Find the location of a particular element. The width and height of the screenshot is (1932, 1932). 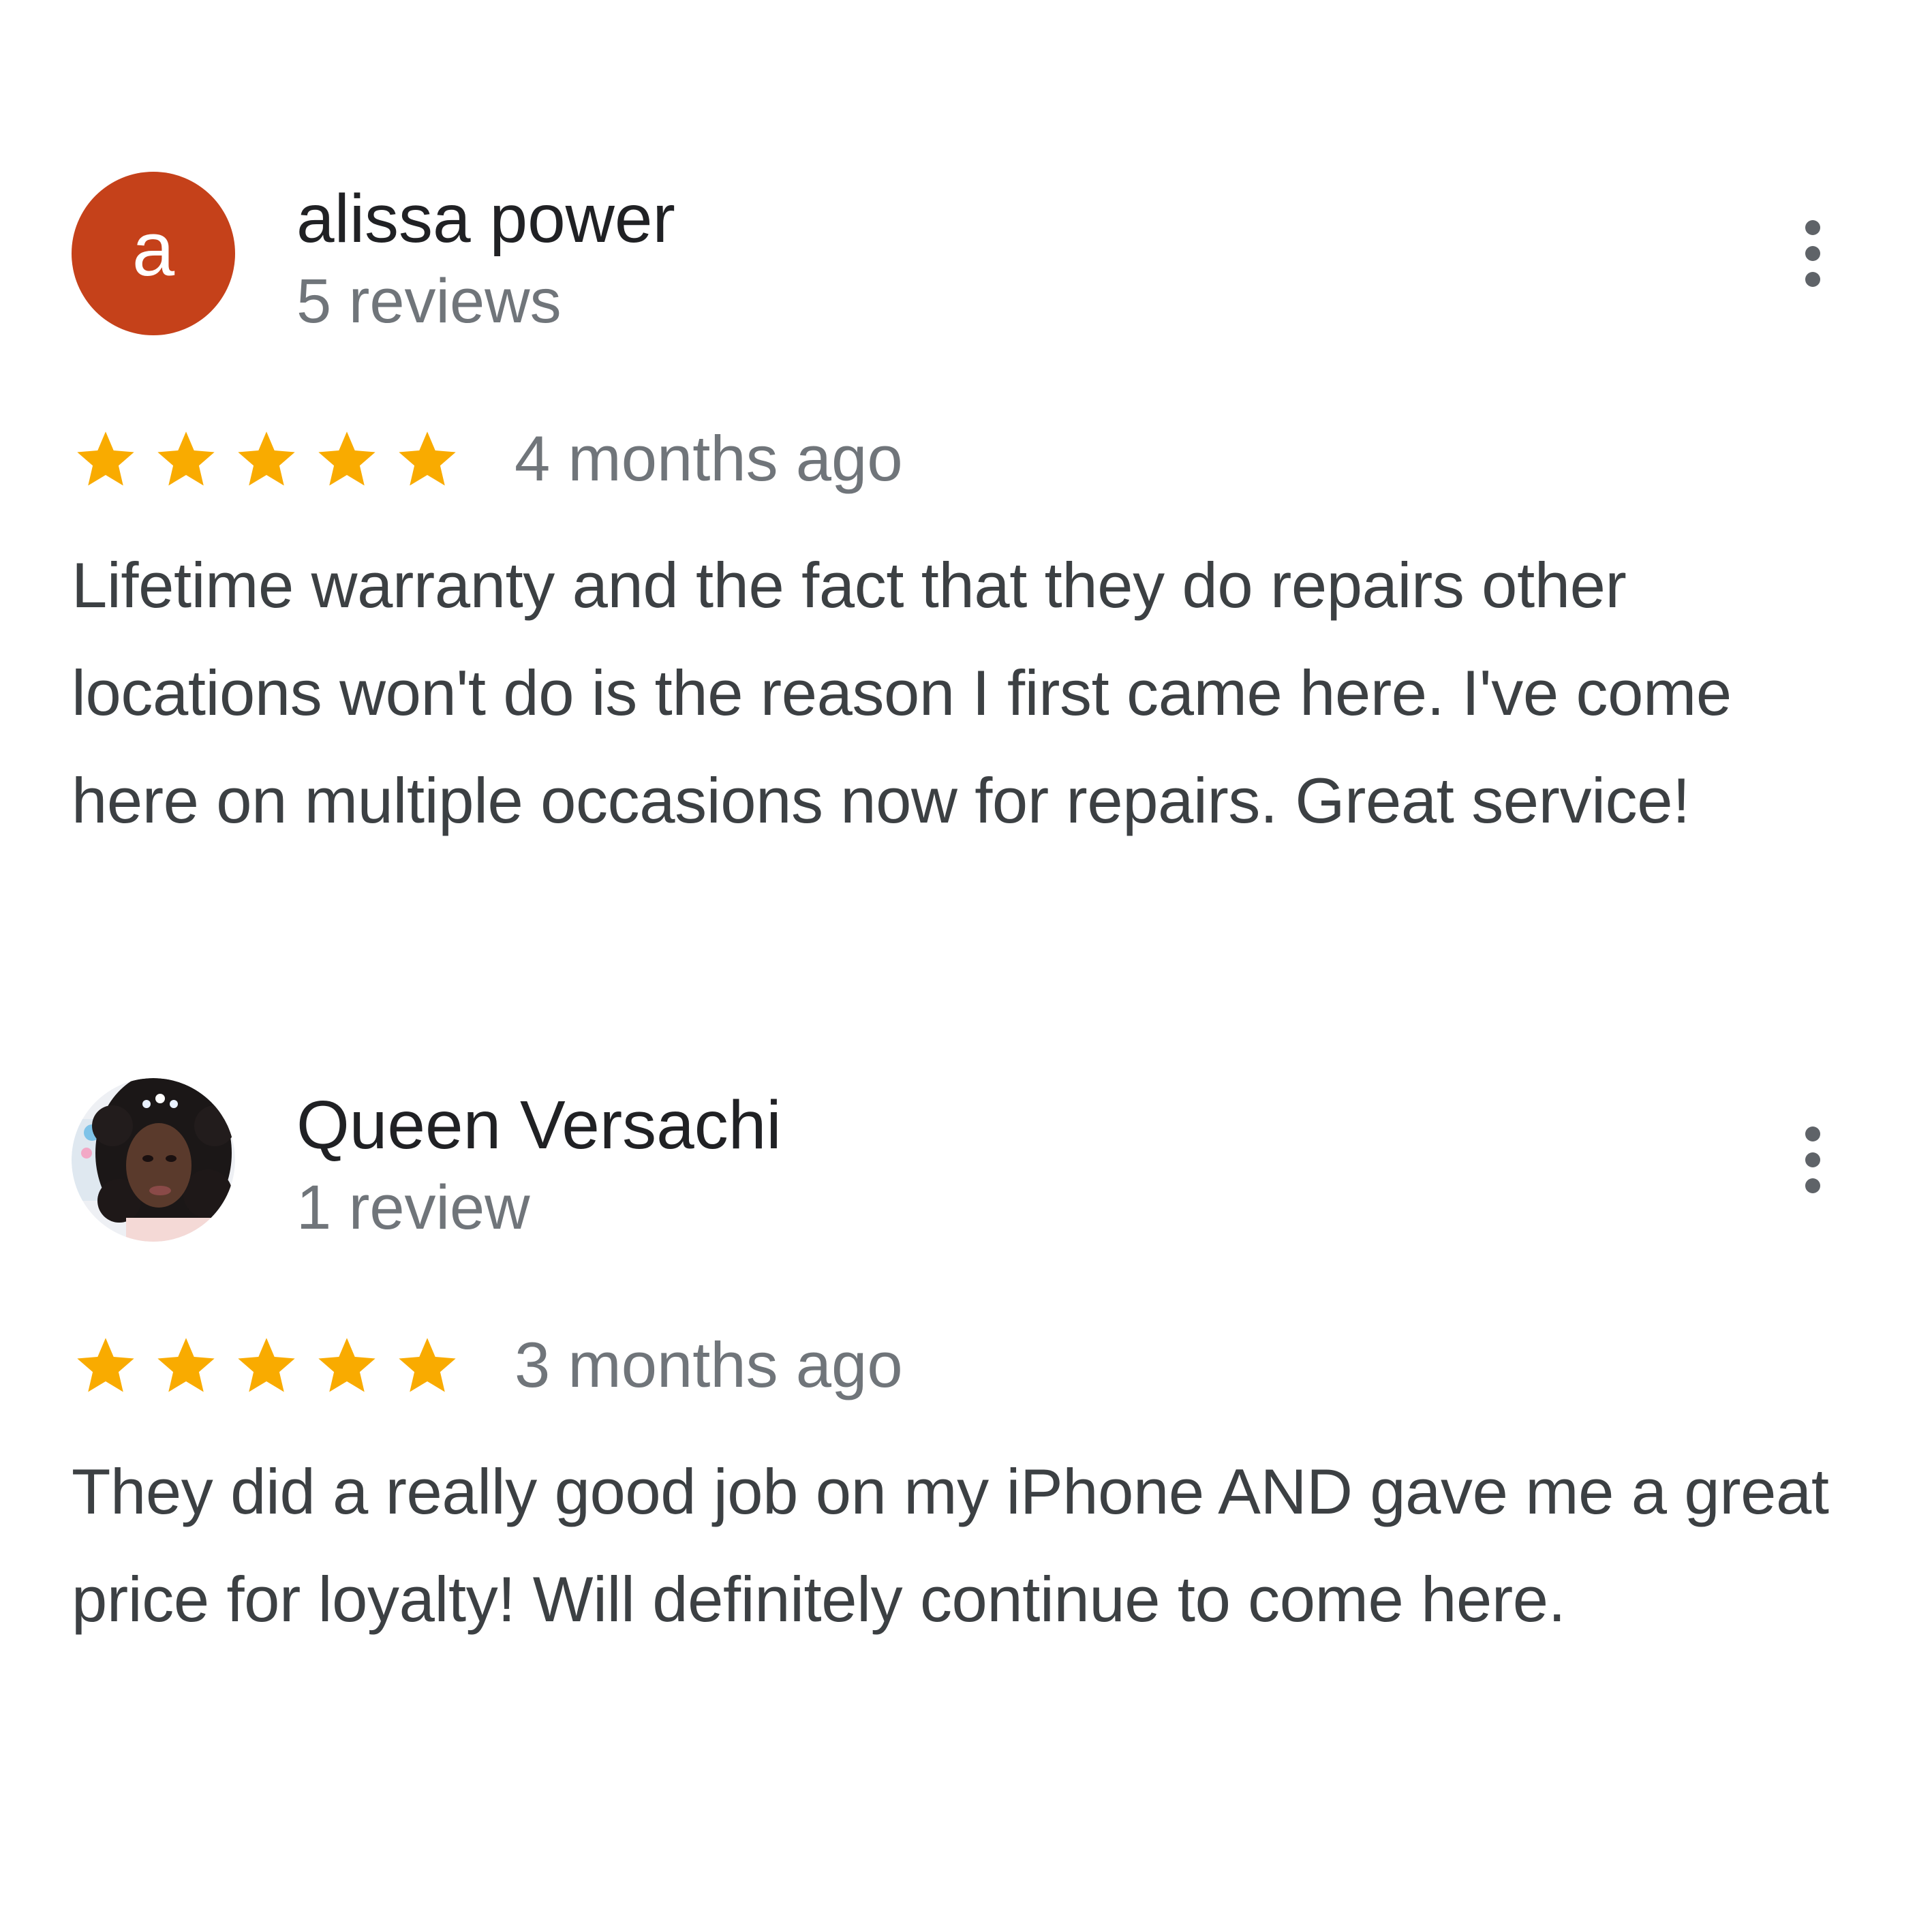

reviewer-review-count: 5 reviews is located at coordinates (429, 301).